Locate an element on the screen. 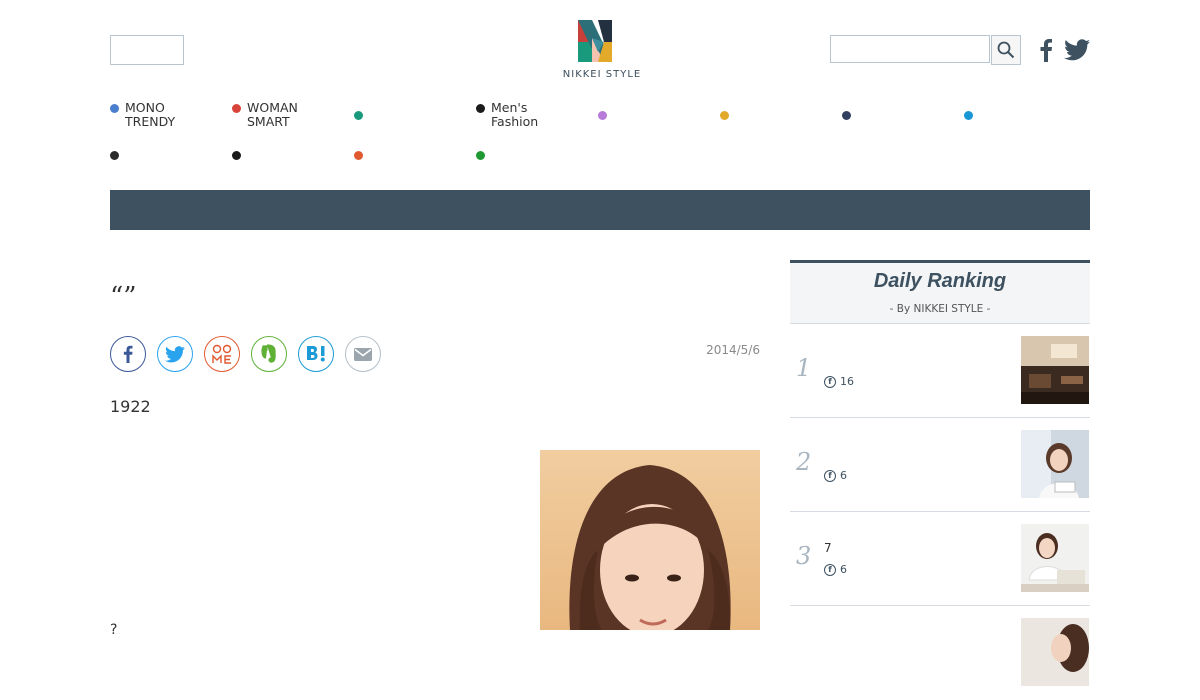 This screenshot has width=1200, height=700. evernote-share-button is located at coordinates (269, 354).